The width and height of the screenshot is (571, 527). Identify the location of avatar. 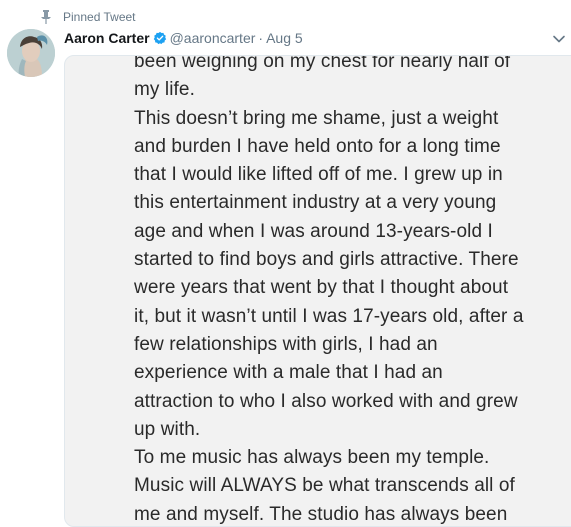
(31, 53).